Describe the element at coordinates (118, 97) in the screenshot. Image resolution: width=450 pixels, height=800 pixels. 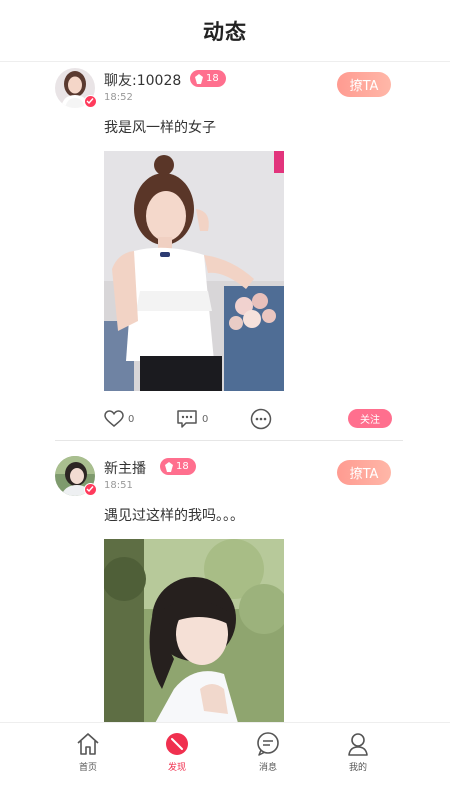
I see `post-time: 18:52` at that location.